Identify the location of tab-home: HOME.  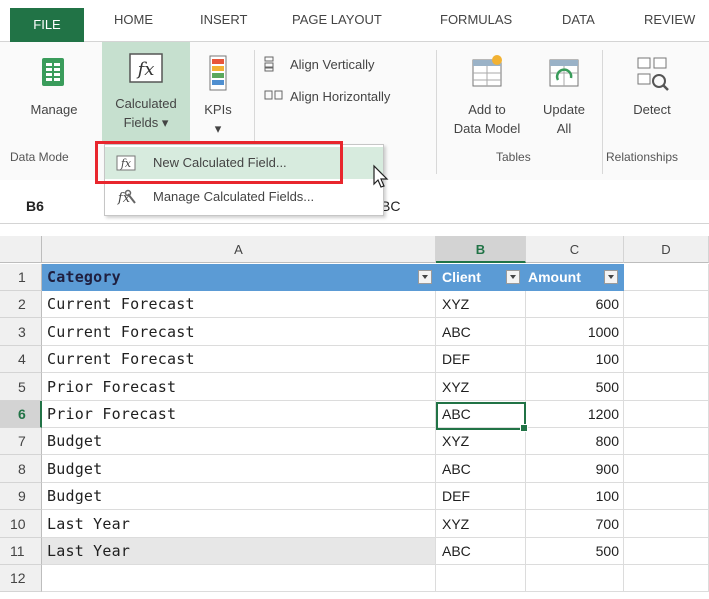
(133, 19).